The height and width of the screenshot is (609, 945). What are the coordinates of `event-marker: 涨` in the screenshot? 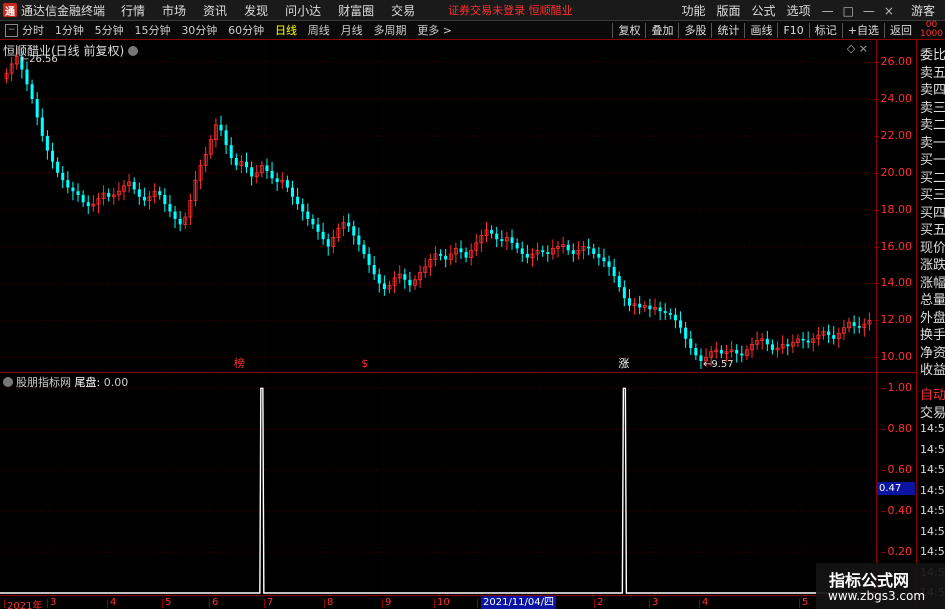 It's located at (623, 363).